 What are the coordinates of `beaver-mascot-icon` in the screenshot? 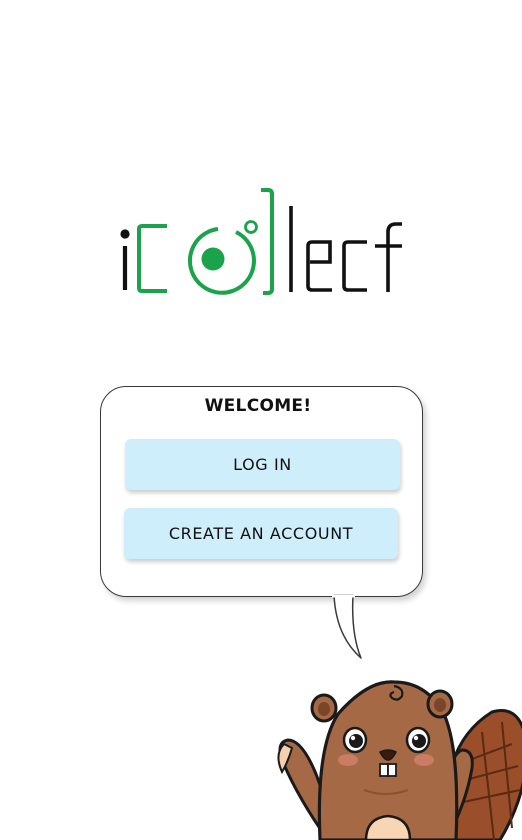 It's located at (399, 760).